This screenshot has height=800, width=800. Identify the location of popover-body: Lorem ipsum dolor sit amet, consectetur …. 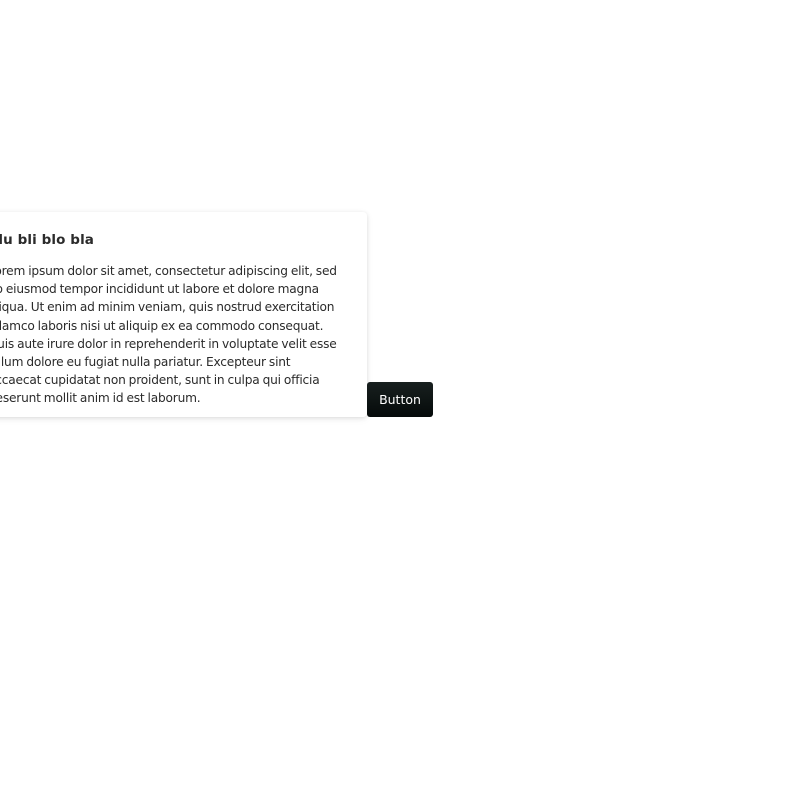
(168, 335).